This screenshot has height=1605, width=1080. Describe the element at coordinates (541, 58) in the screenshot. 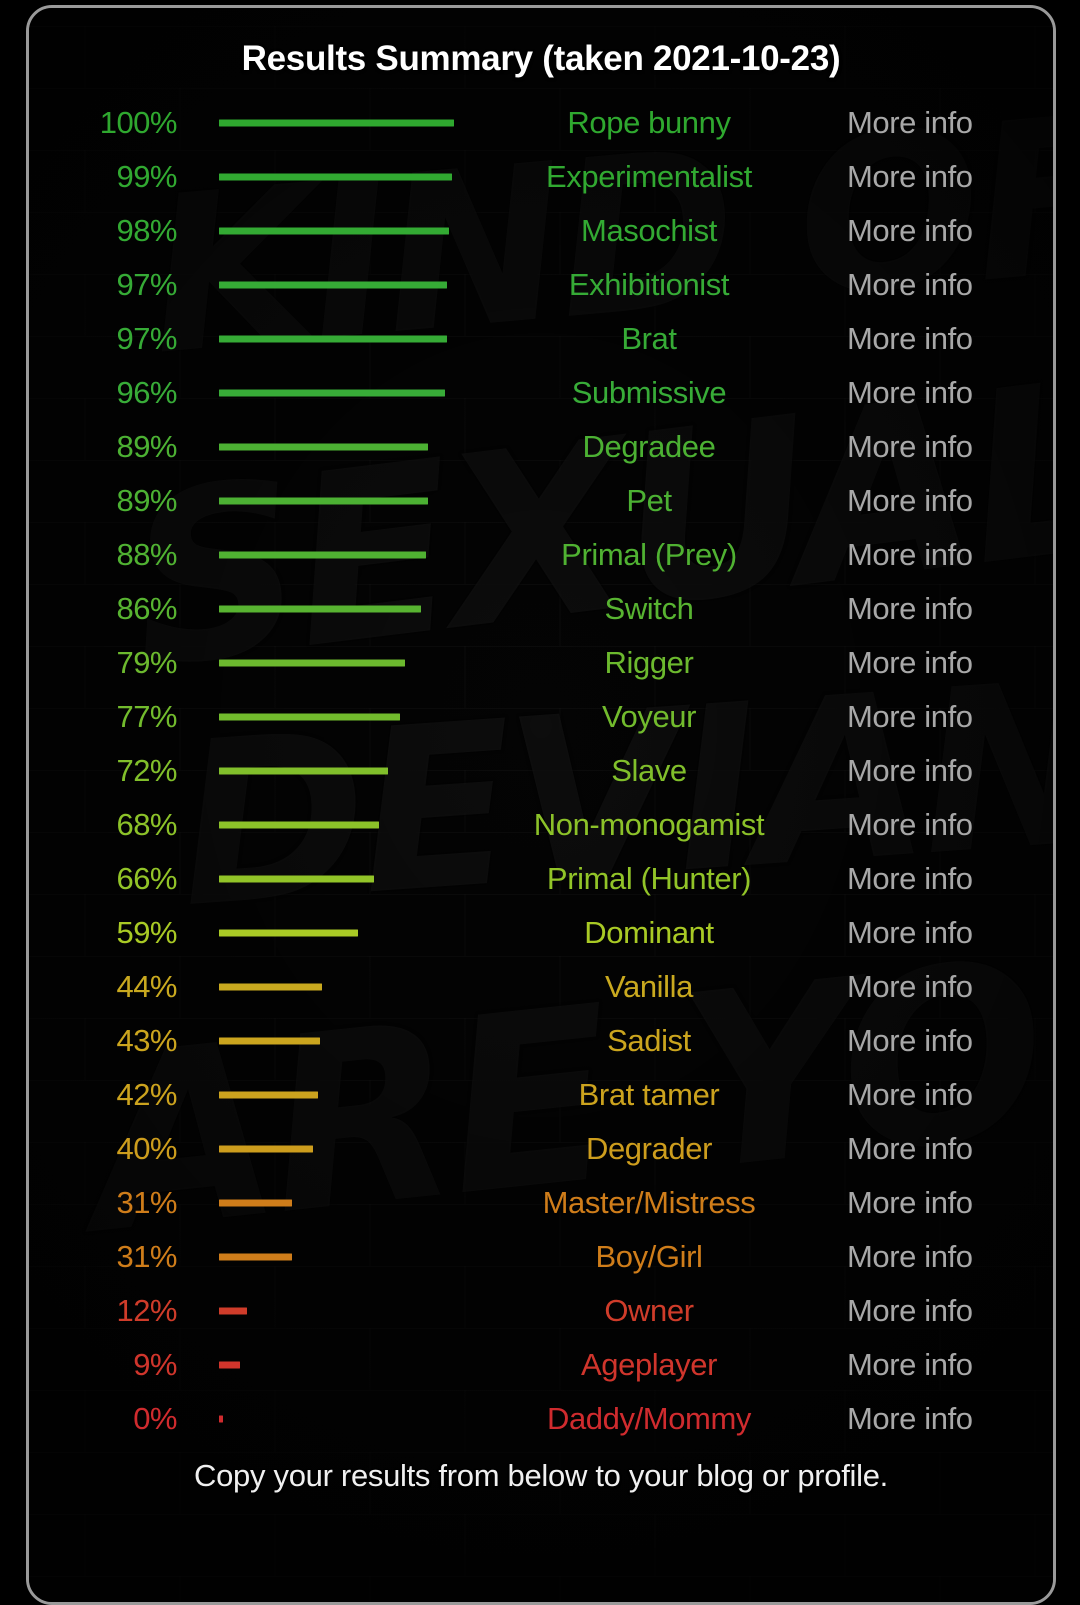

I see `page-title: Results Summary (taken 2021-10-23)` at that location.